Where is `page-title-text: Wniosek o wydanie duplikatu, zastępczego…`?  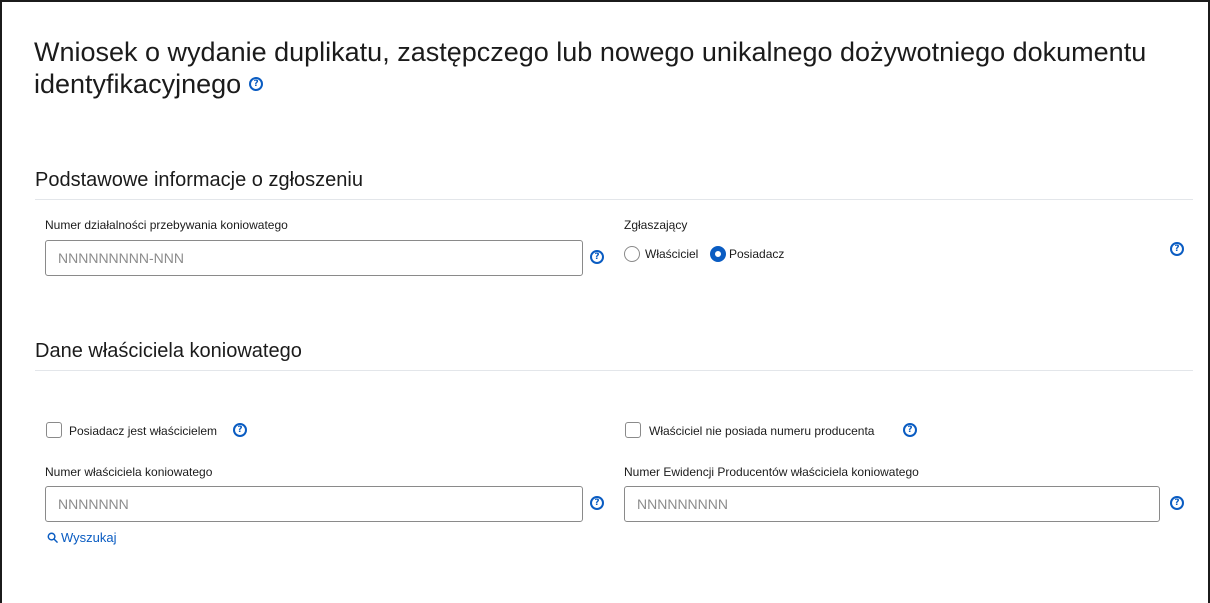
page-title-text: Wniosek o wydanie duplikatu, zastępczego… is located at coordinates (590, 68).